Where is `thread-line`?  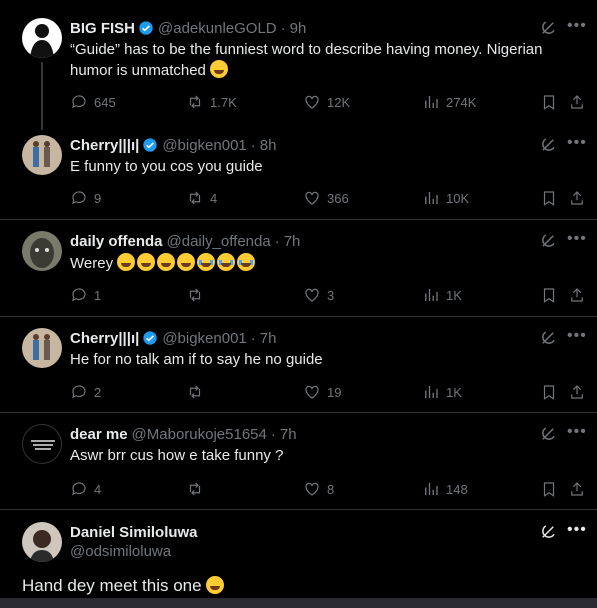 thread-line is located at coordinates (42, 96).